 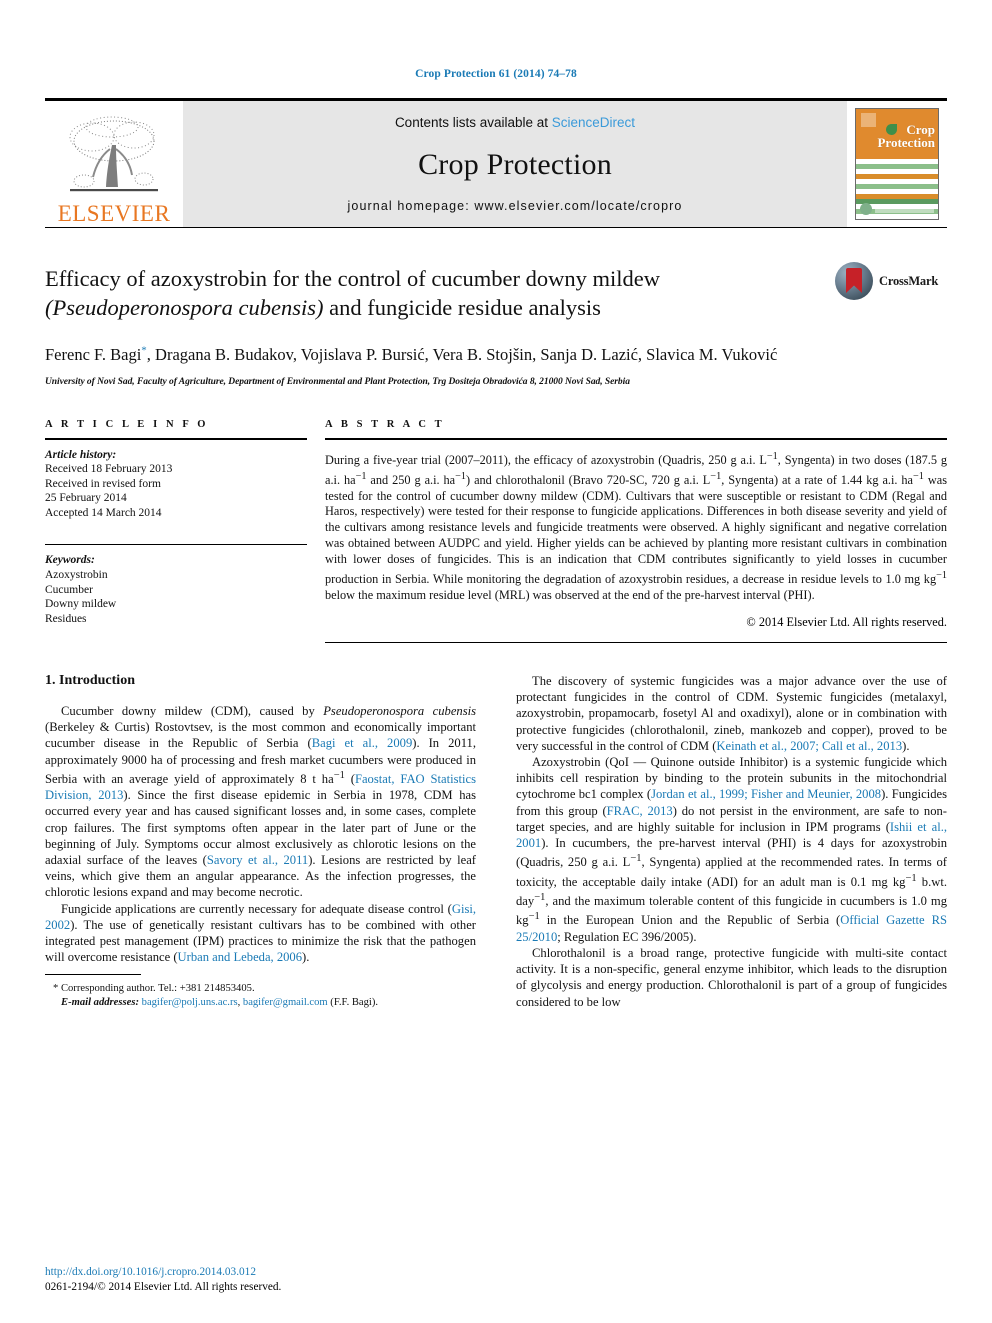 What do you see at coordinates (86, 498) in the screenshot?
I see `history-item: 25 February 2014` at bounding box center [86, 498].